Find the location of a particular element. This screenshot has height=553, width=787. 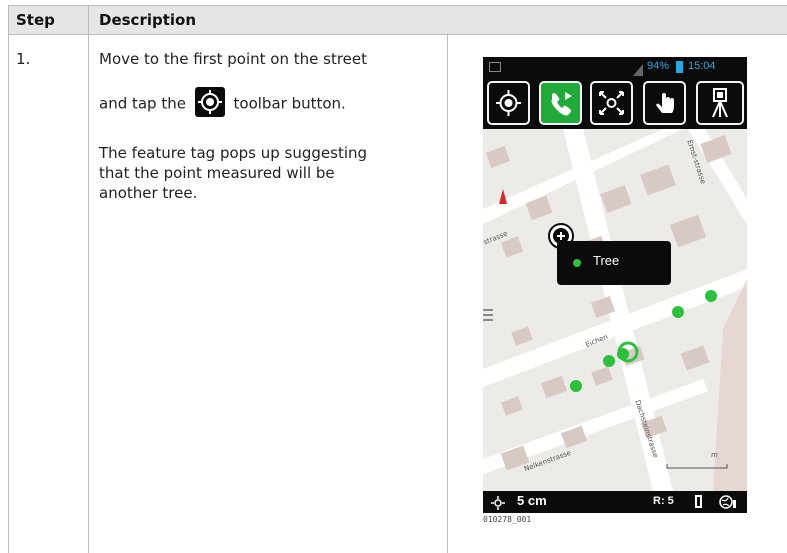

figure-caption: 010278_001 is located at coordinates (507, 519).